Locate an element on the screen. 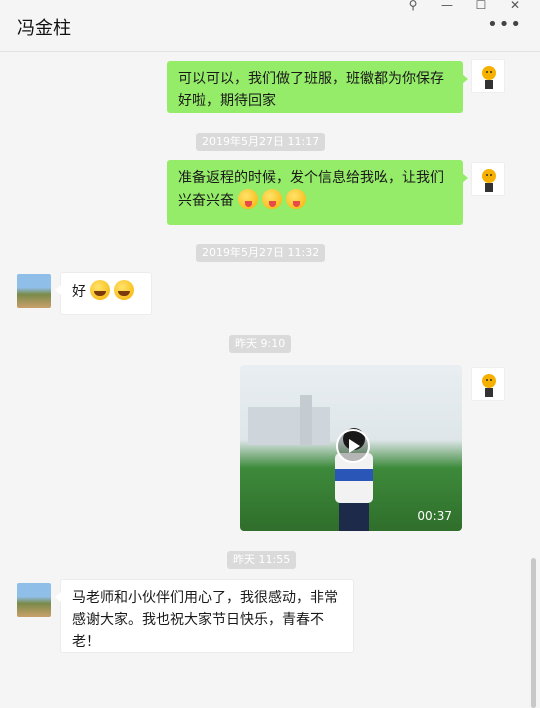  play-icon is located at coordinates (353, 446).